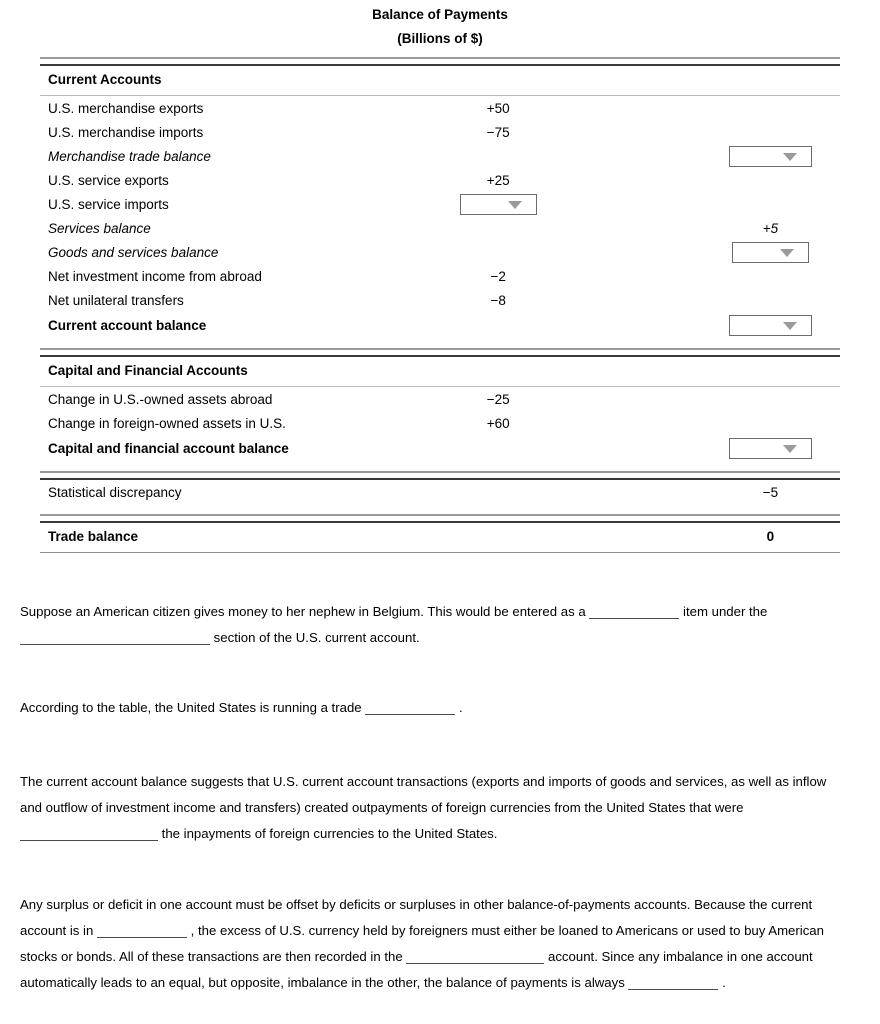 This screenshot has height=1024, width=880. Describe the element at coordinates (440, 576) in the screenshot. I see `questions-top-gap` at that location.